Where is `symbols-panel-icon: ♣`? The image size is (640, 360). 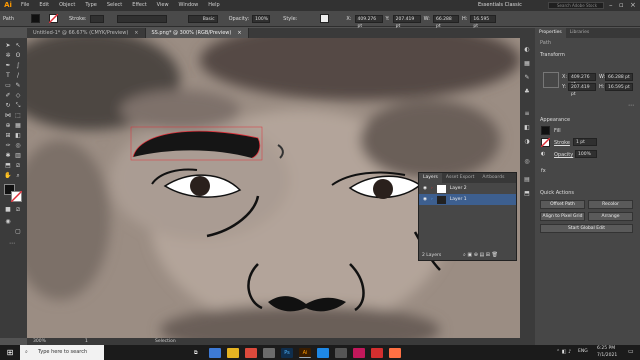 symbols-panel-icon: ♣ is located at coordinates (527, 91).